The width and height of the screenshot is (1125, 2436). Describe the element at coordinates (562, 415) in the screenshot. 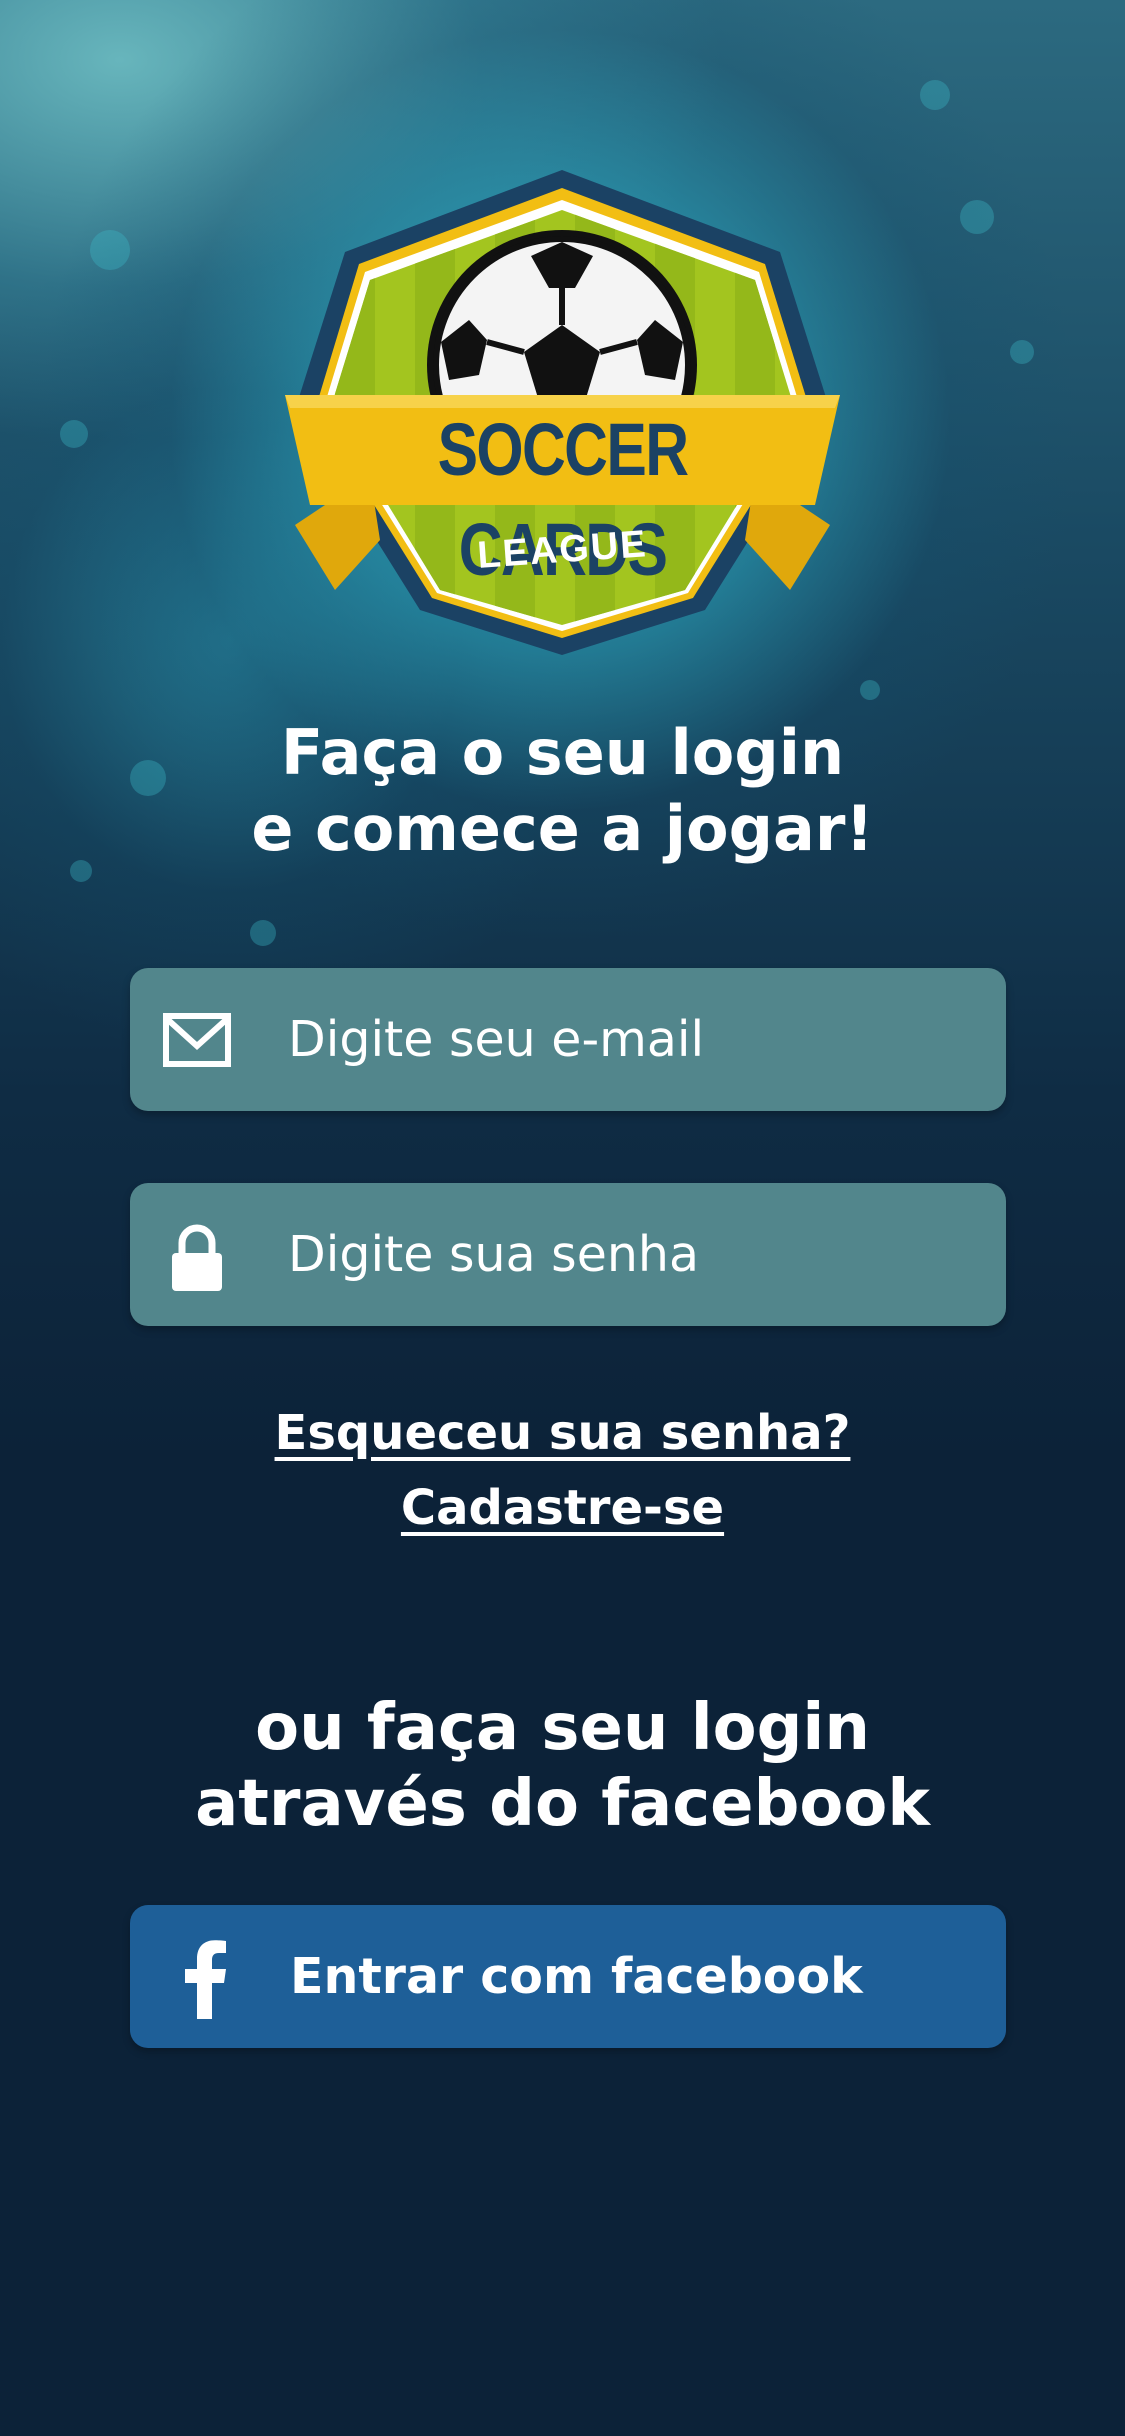

I see `soccer-cards-league-logo: SOCCER CARDS LEAGUE` at that location.